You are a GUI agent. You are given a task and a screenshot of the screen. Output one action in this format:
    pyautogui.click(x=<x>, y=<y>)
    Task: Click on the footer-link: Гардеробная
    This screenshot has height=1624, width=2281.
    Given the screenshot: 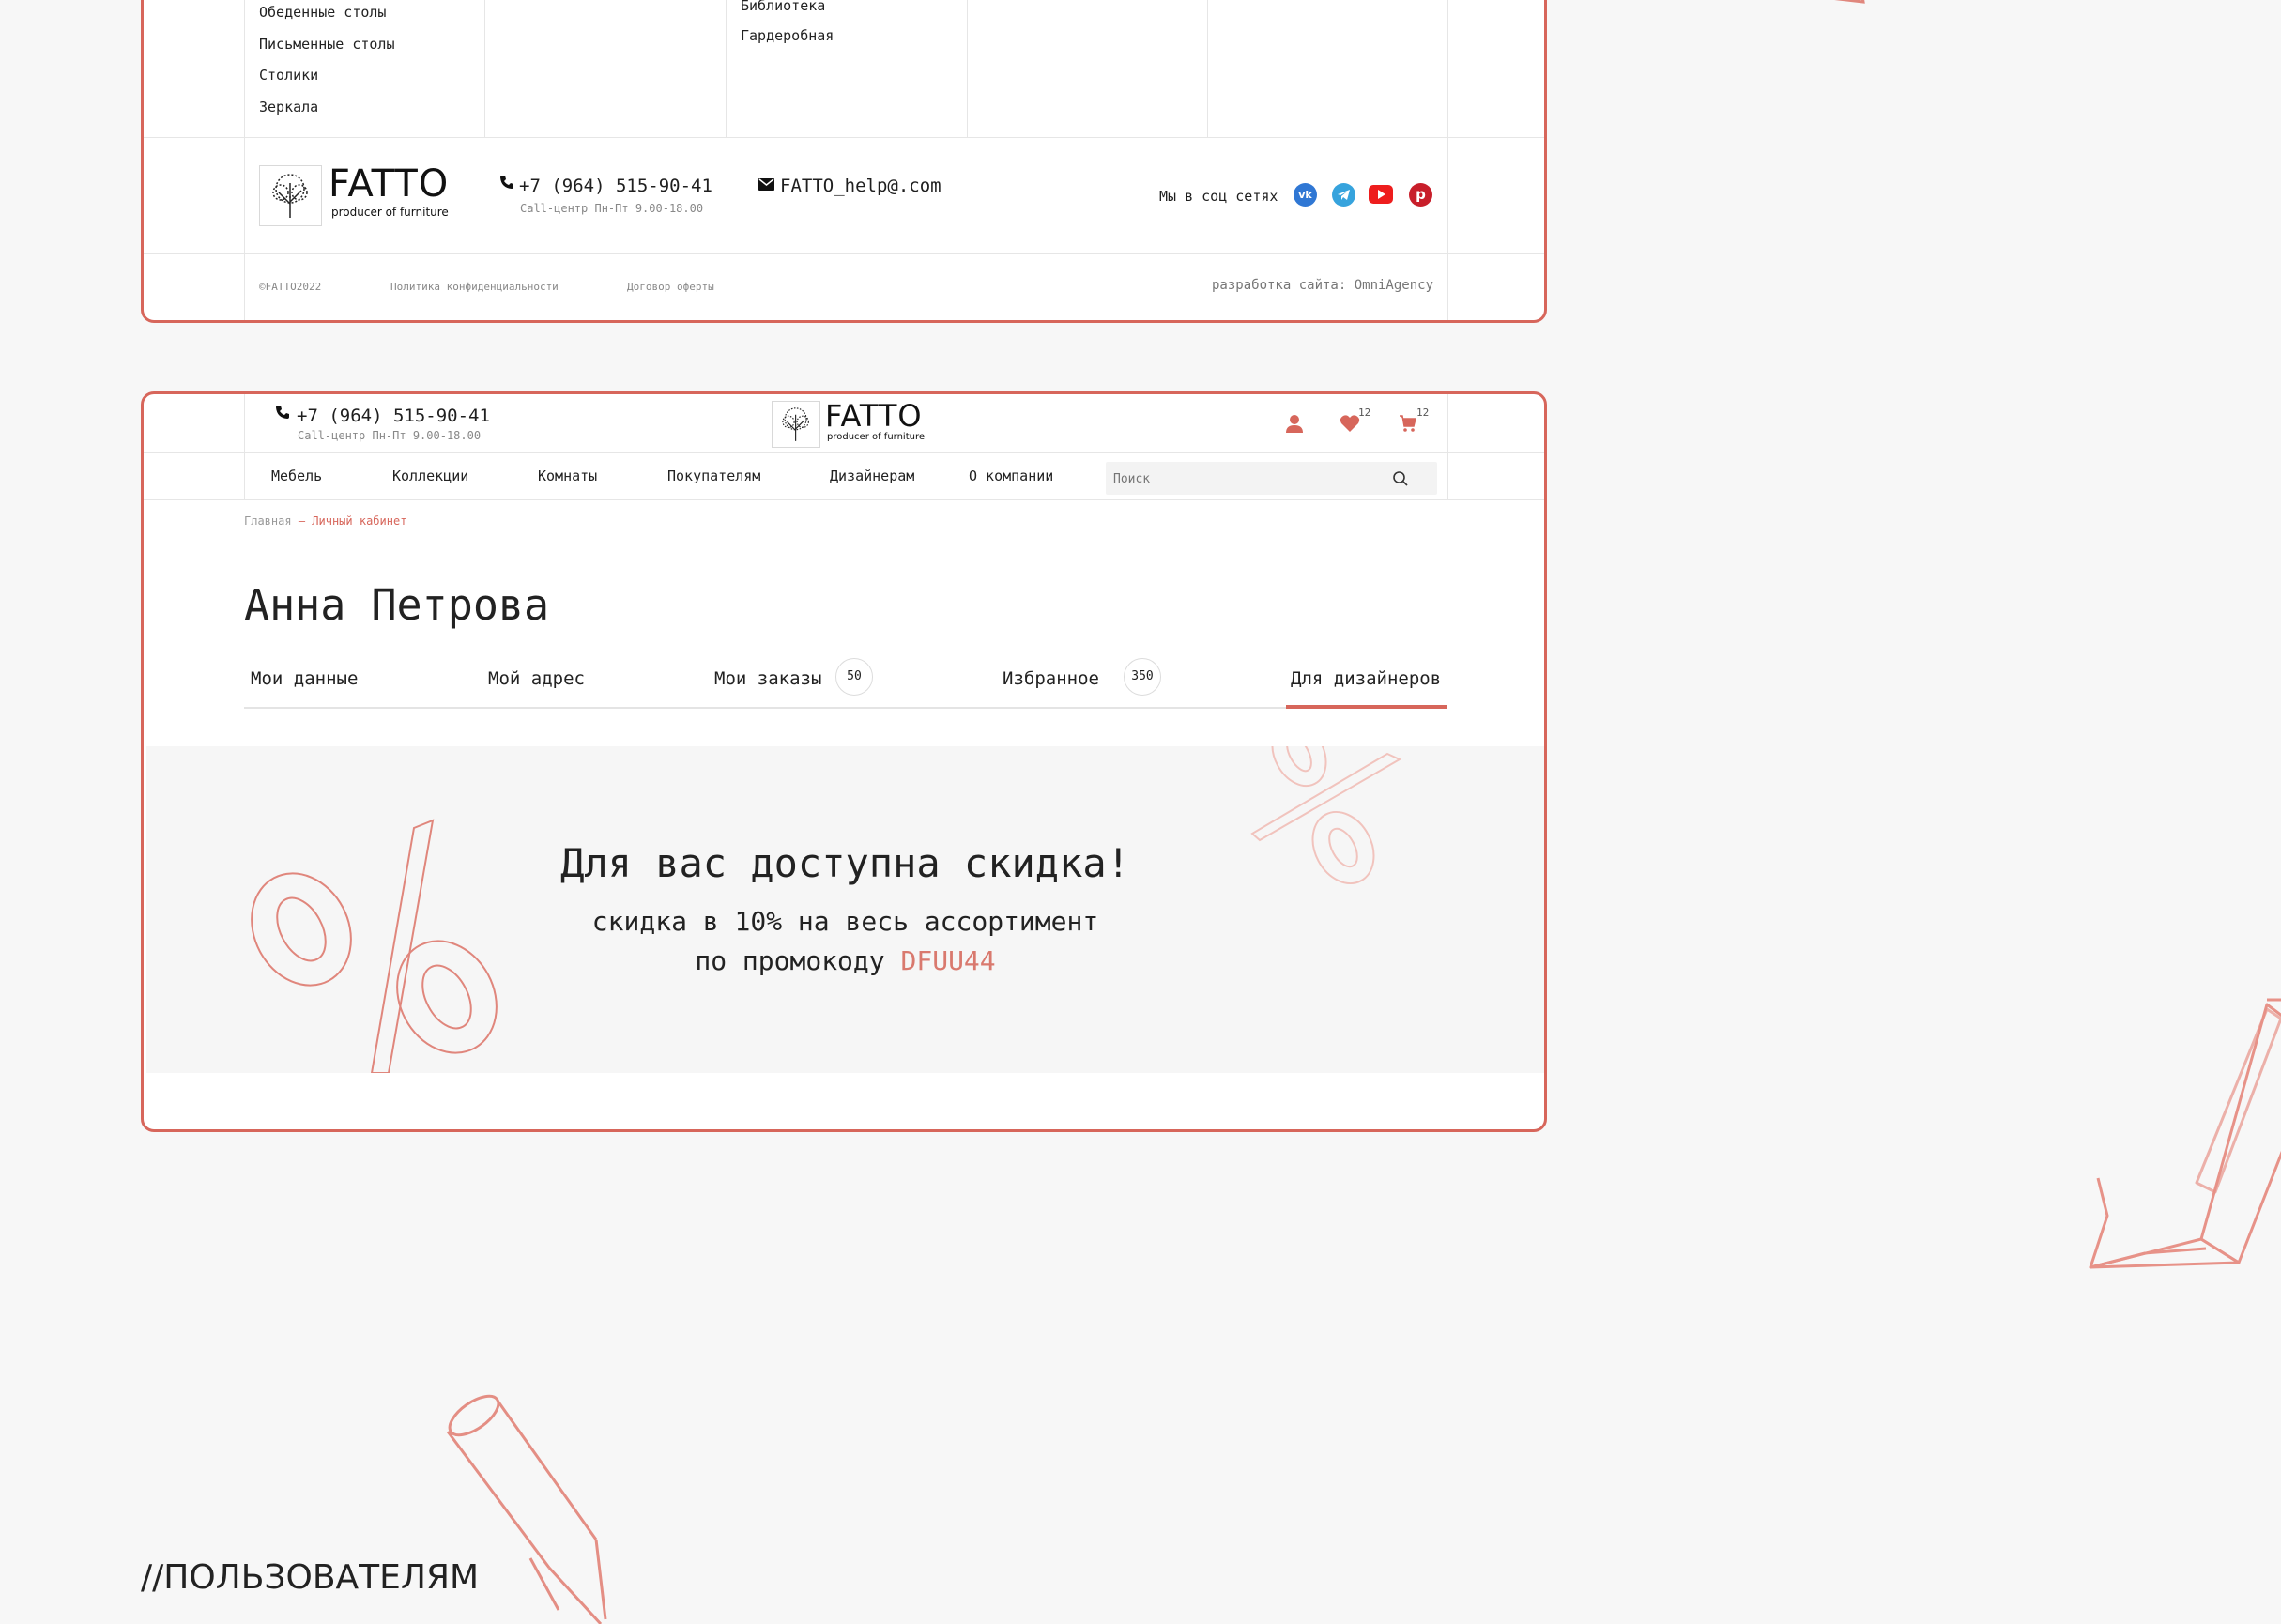 What is the action you would take?
    pyautogui.click(x=788, y=35)
    